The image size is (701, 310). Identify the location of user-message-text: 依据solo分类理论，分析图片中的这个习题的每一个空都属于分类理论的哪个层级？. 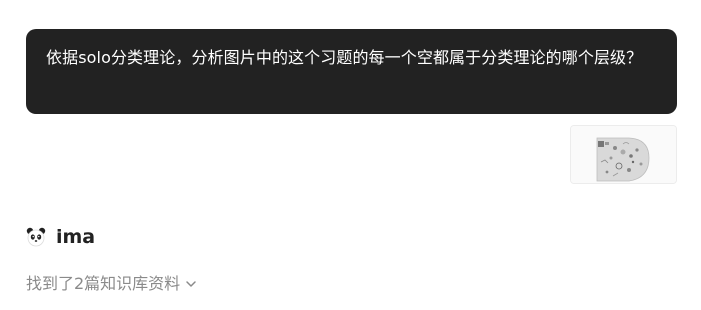
(344, 57).